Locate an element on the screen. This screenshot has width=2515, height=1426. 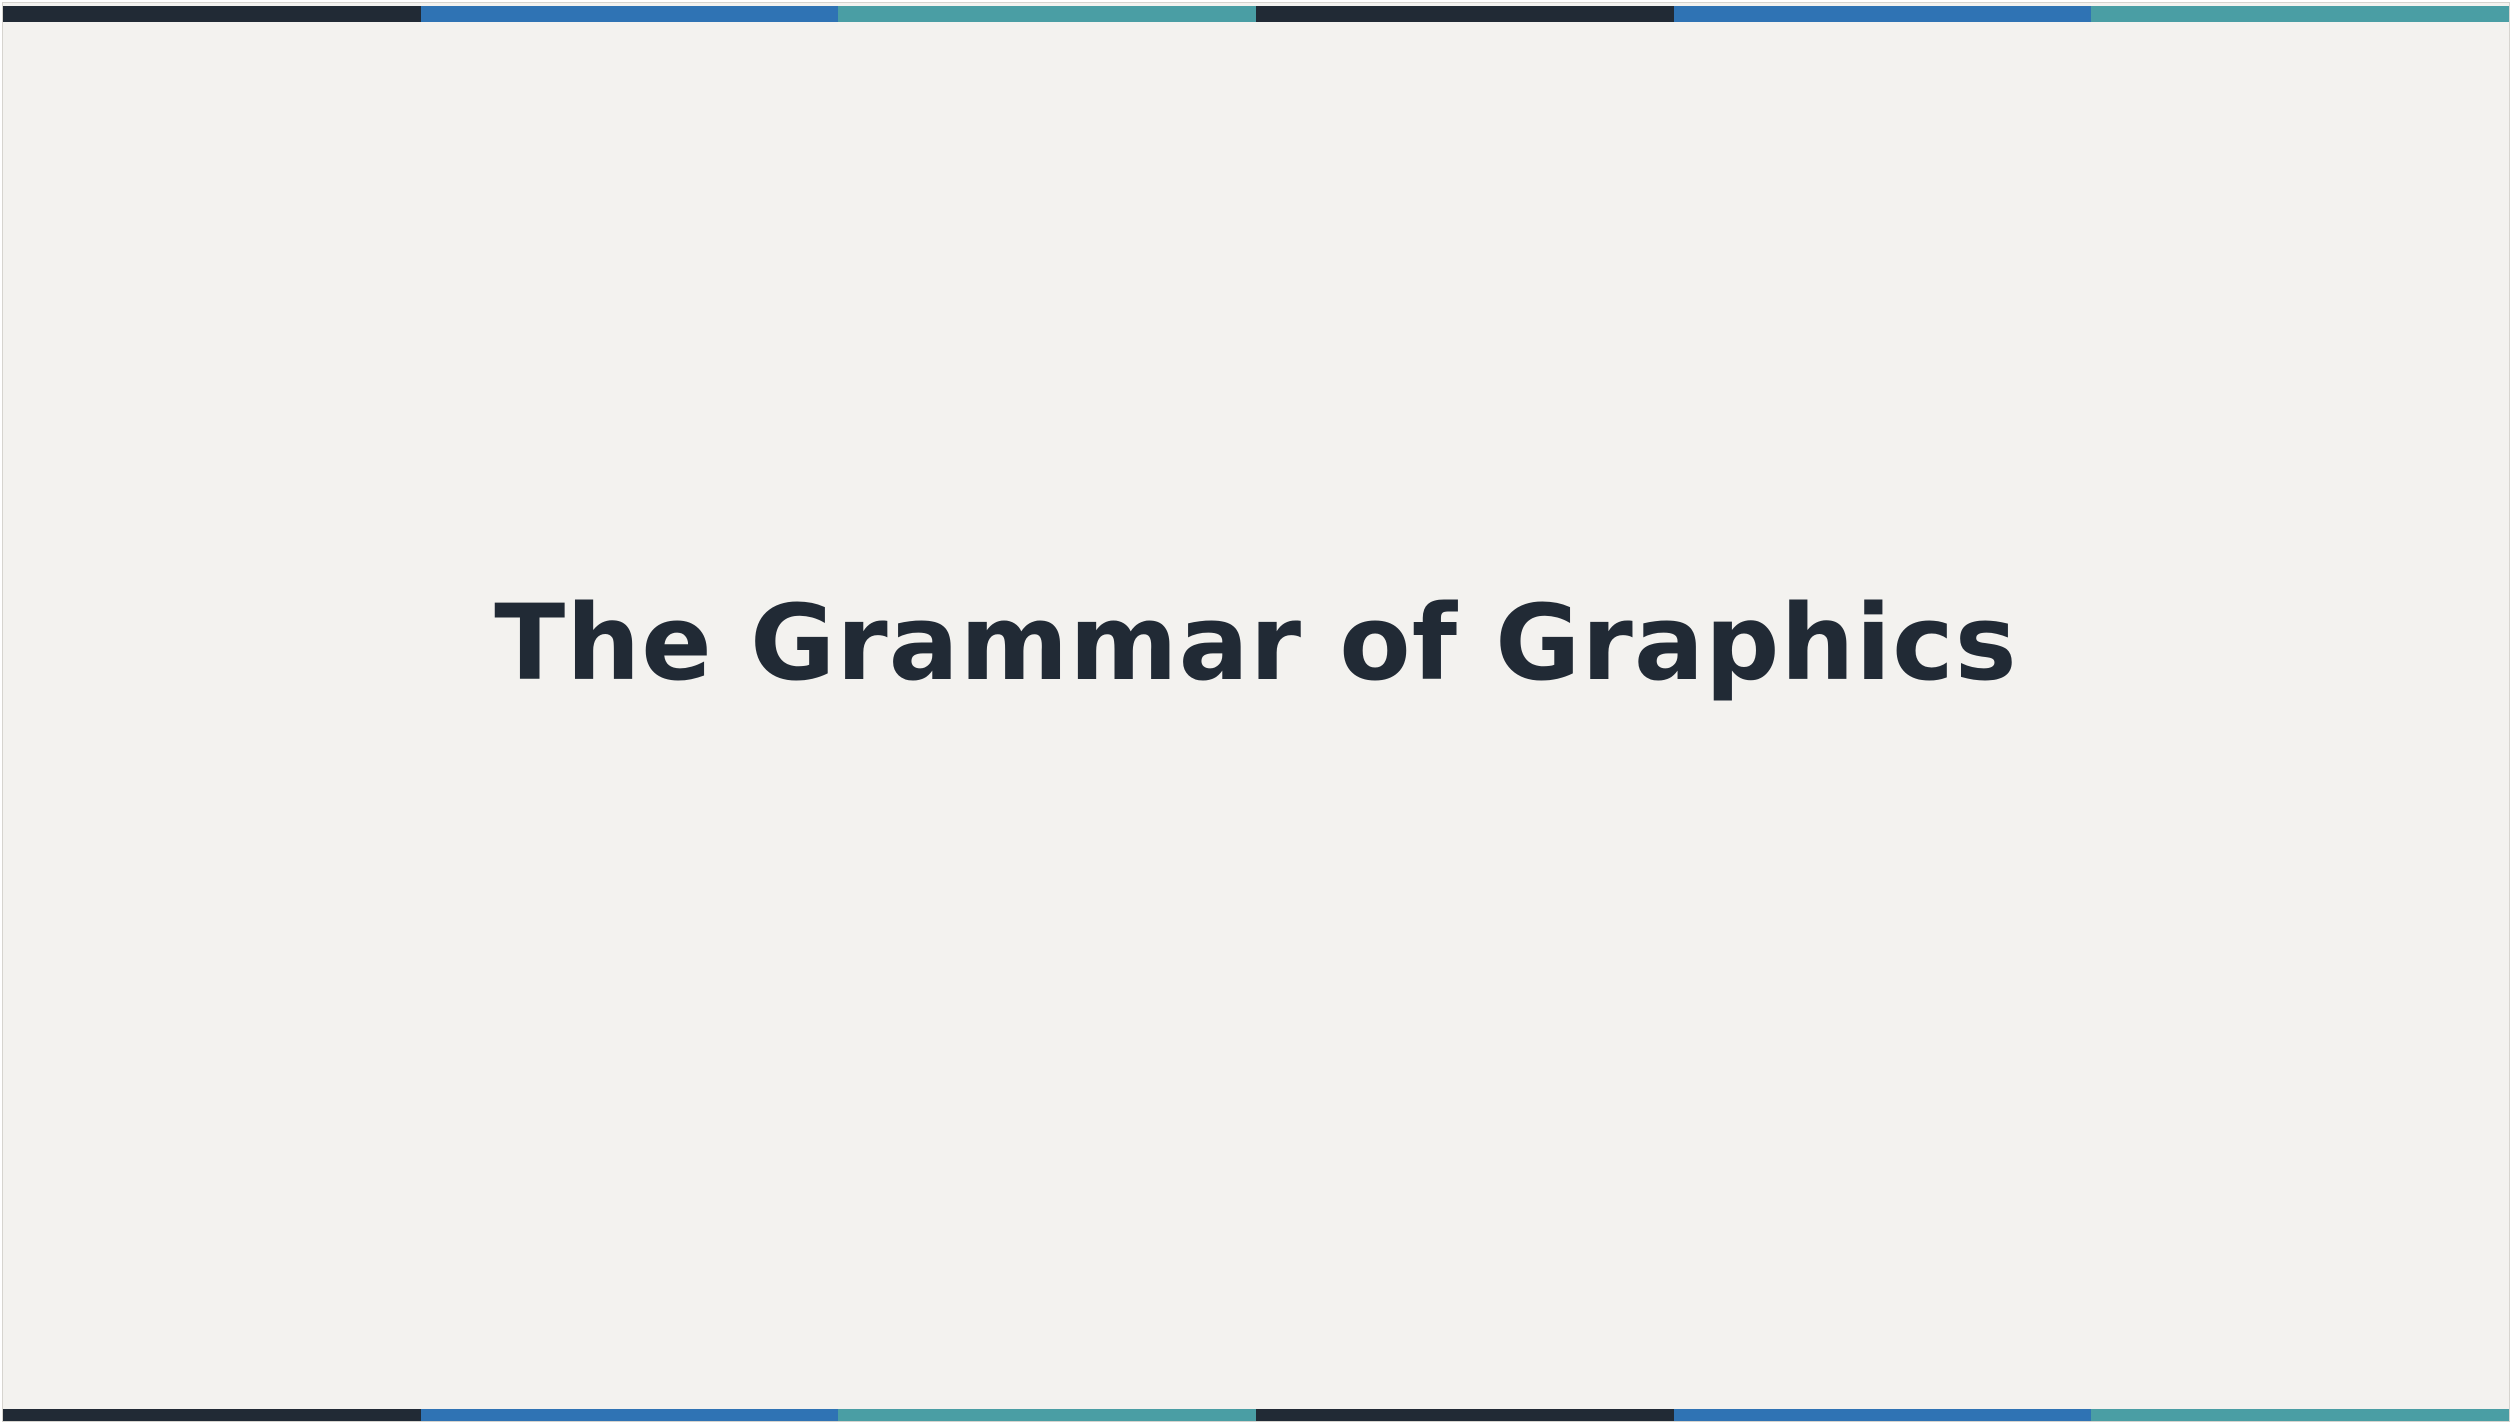
bottom-accent-stripe is located at coordinates (1256, 1415).